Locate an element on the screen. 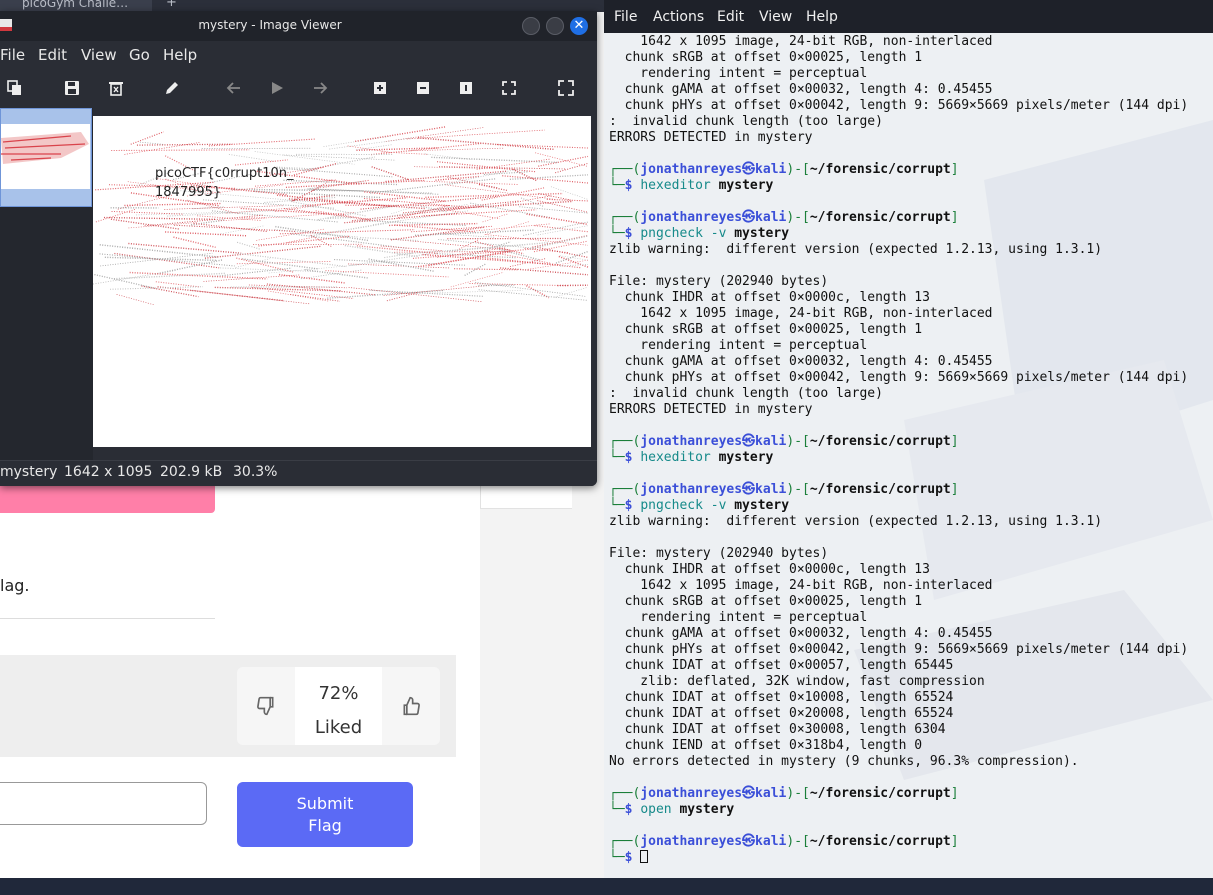 The height and width of the screenshot is (895, 1213). zoom-100-icon is located at coordinates (466, 88).